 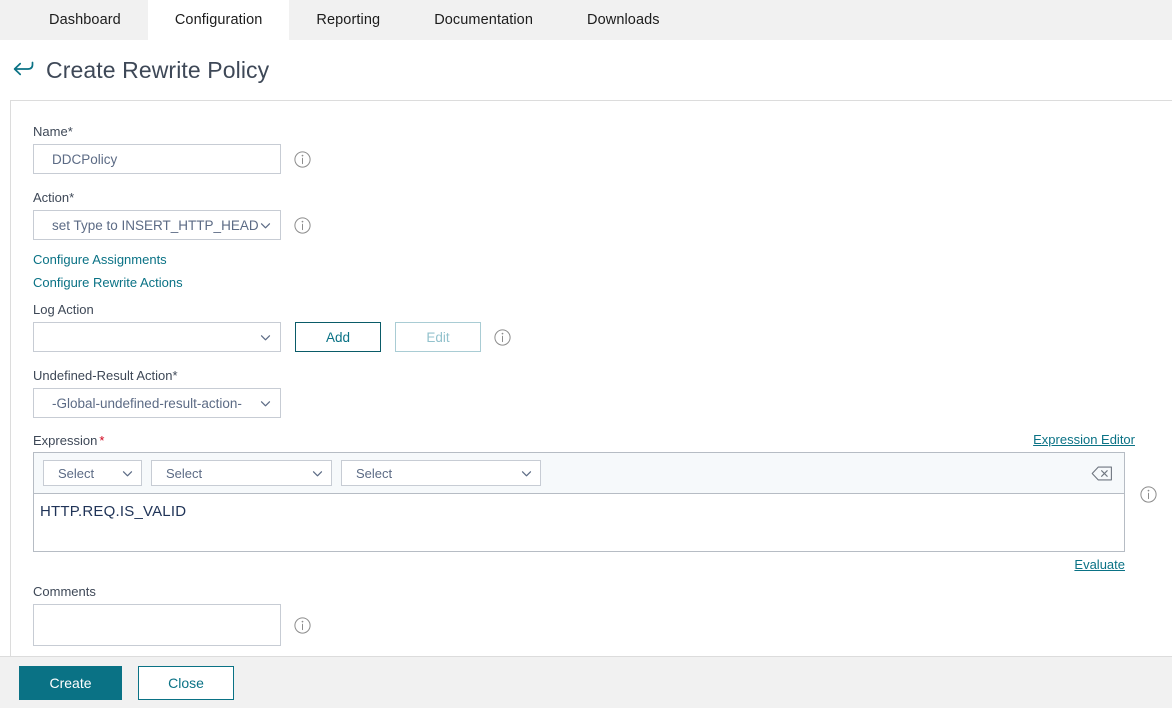 What do you see at coordinates (100, 259) in the screenshot?
I see `configure-assignments-link: Configure Assignments` at bounding box center [100, 259].